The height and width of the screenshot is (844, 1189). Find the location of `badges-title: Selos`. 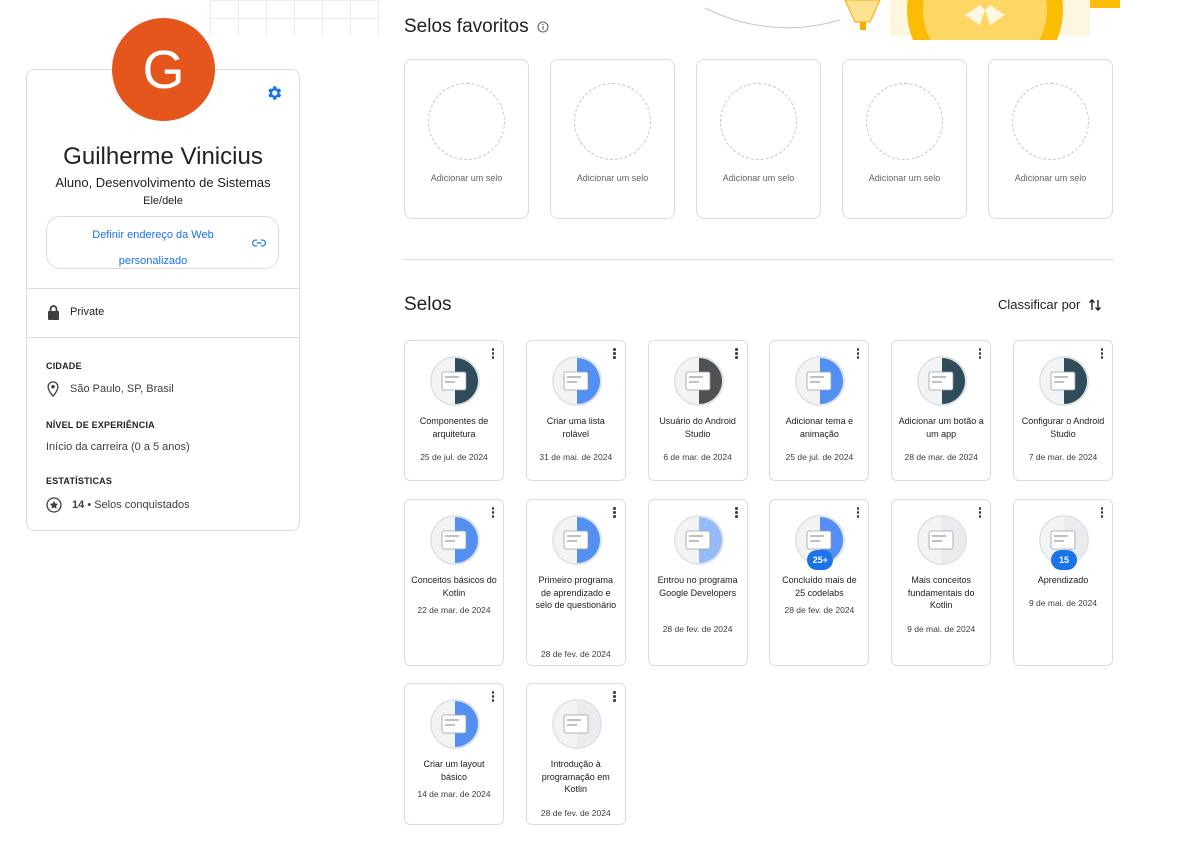

badges-title: Selos is located at coordinates (428, 304).